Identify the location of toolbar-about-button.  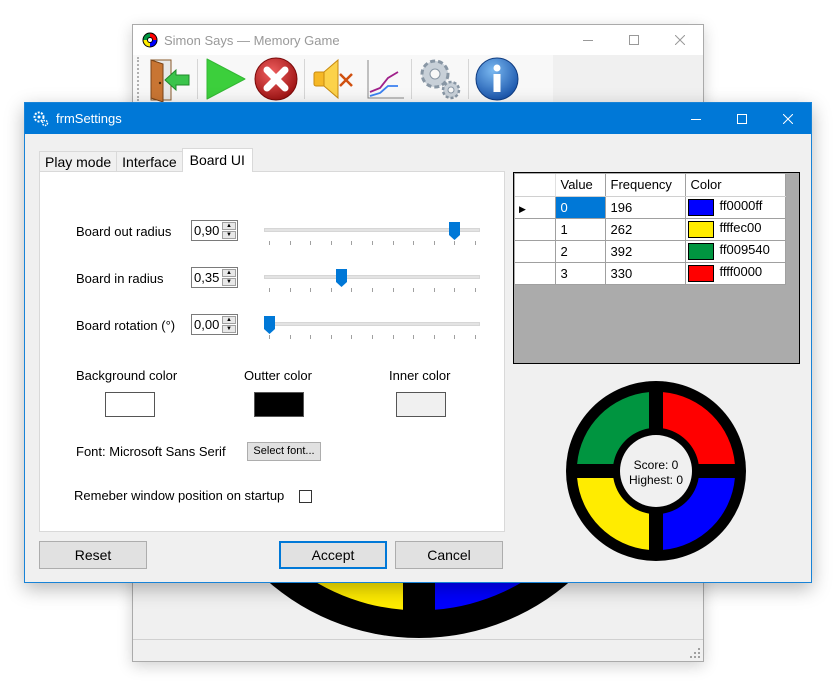
(497, 79).